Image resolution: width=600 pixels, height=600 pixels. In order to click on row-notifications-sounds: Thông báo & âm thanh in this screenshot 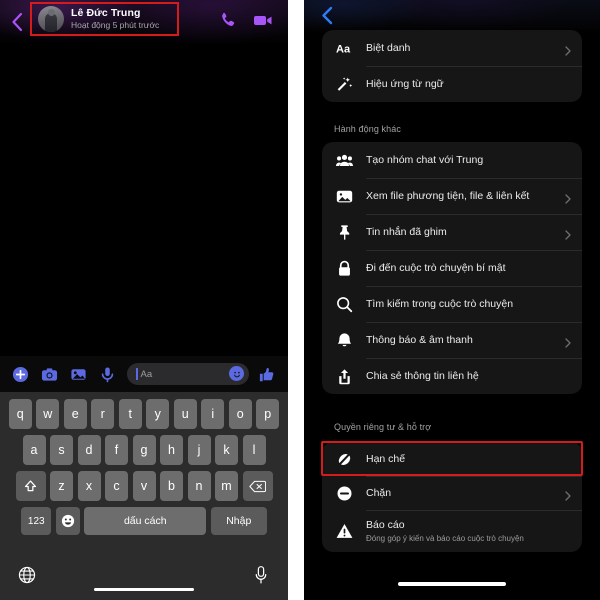, I will do `click(452, 340)`.